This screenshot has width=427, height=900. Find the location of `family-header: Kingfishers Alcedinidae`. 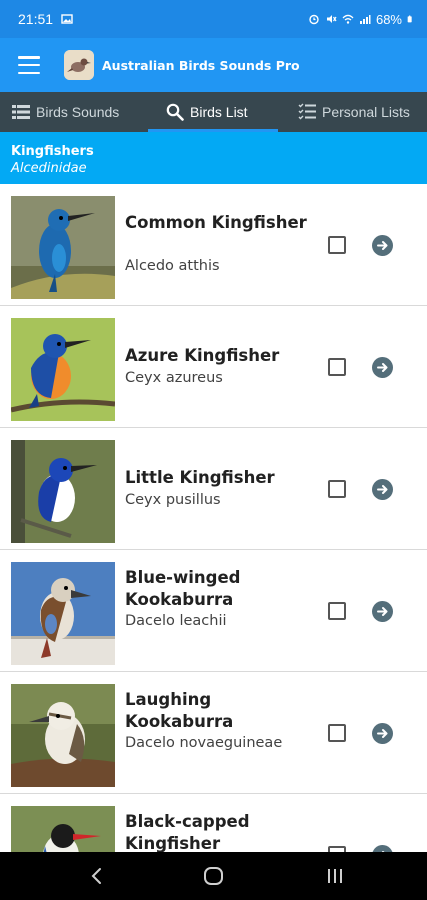

family-header: Kingfishers Alcedinidae is located at coordinates (213, 158).